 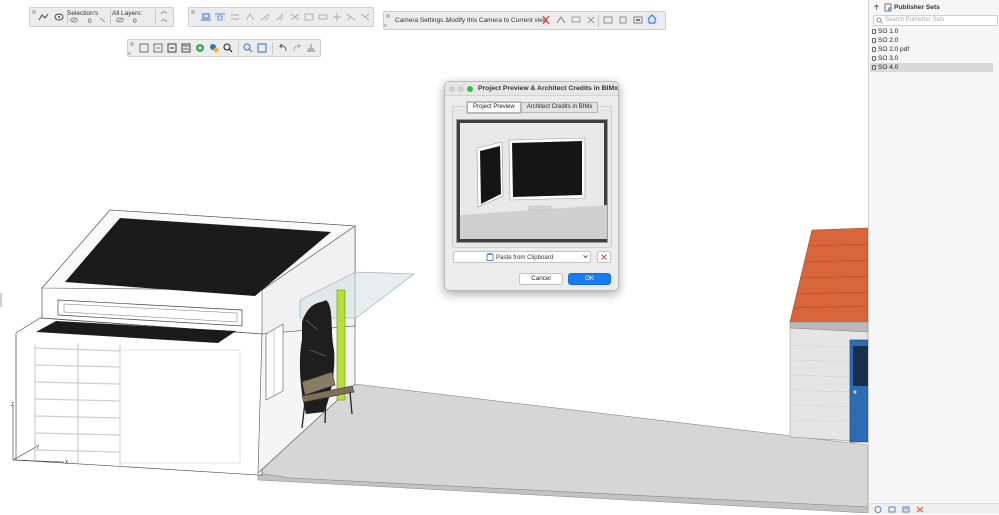 What do you see at coordinates (892, 509) in the screenshot?
I see `new-folder-icon` at bounding box center [892, 509].